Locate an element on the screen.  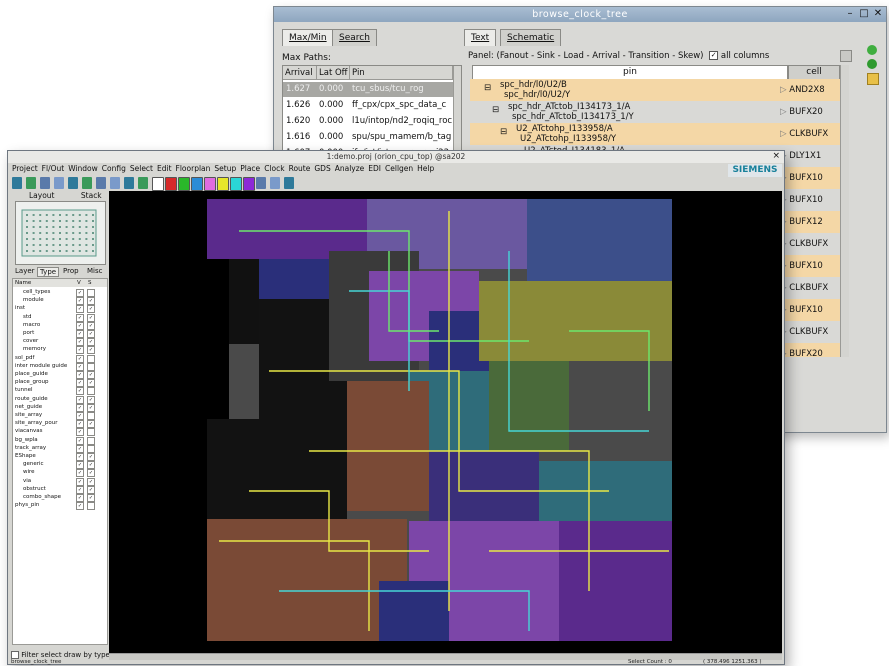
highlight-5-icon is located at coordinates (210, 184).